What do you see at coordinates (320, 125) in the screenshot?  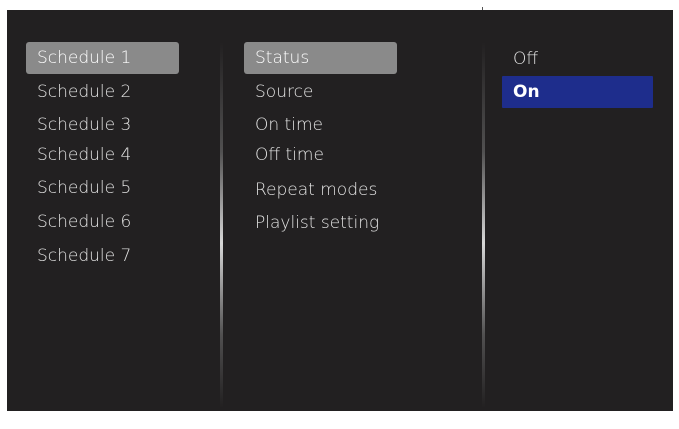 I see `setting-item-on-time: On time` at bounding box center [320, 125].